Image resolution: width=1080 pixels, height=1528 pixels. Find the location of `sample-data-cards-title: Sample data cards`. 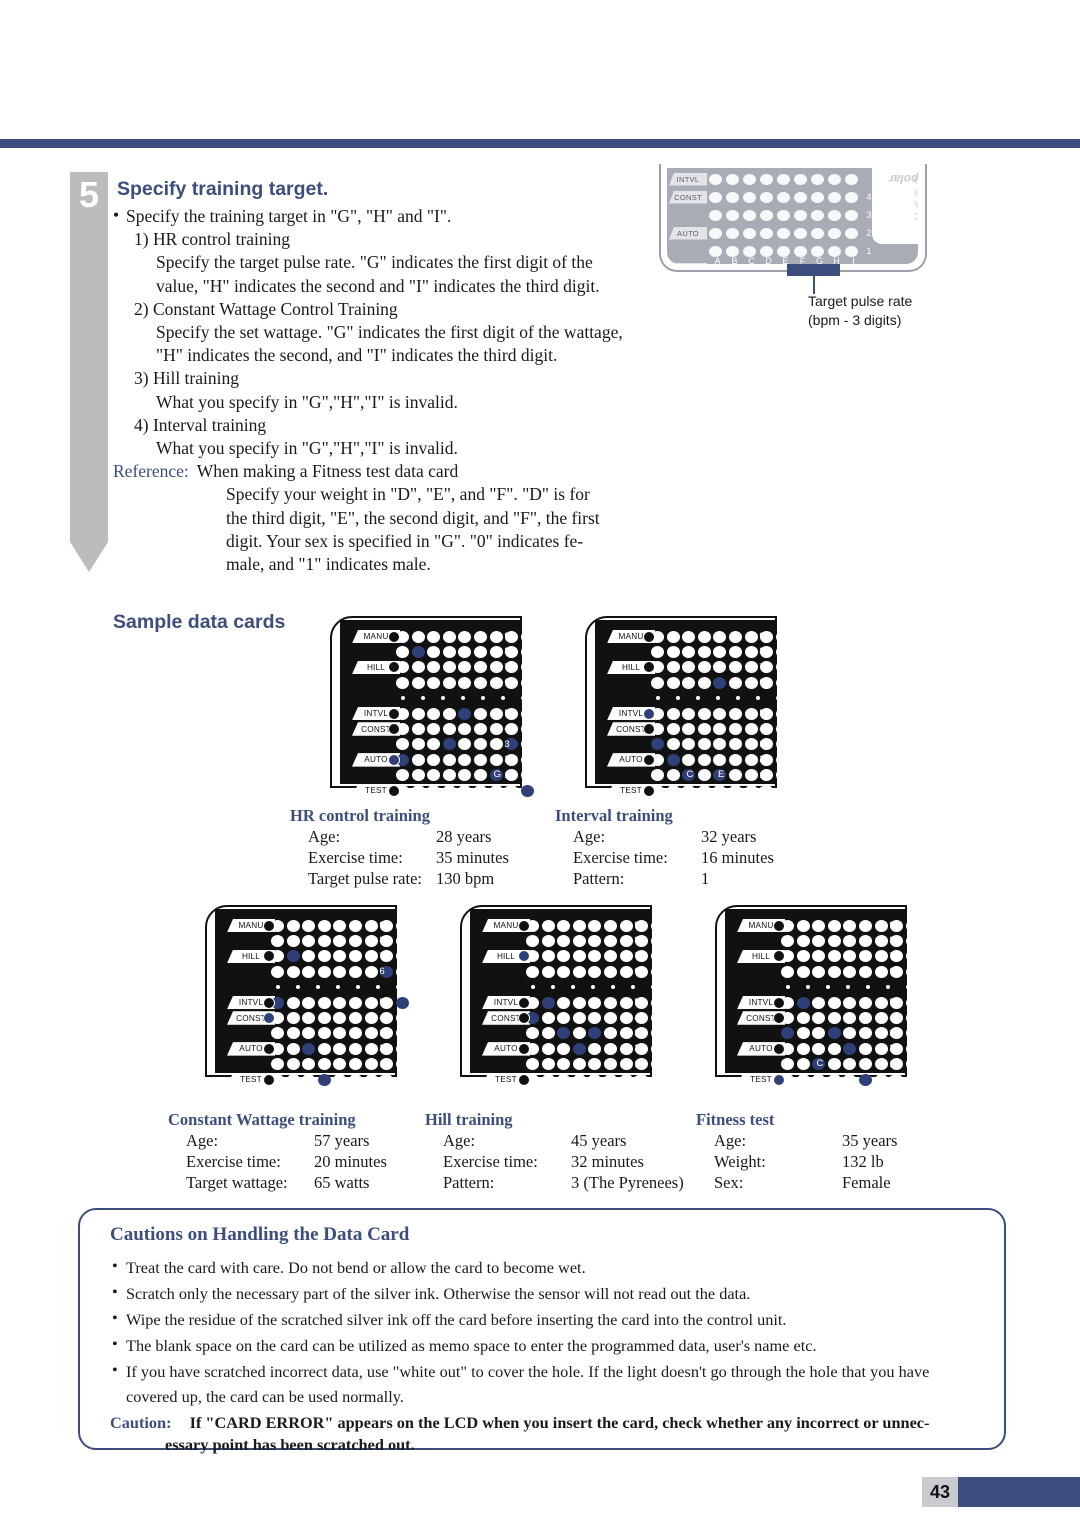

sample-data-cards-title: Sample data cards is located at coordinates (199, 622).